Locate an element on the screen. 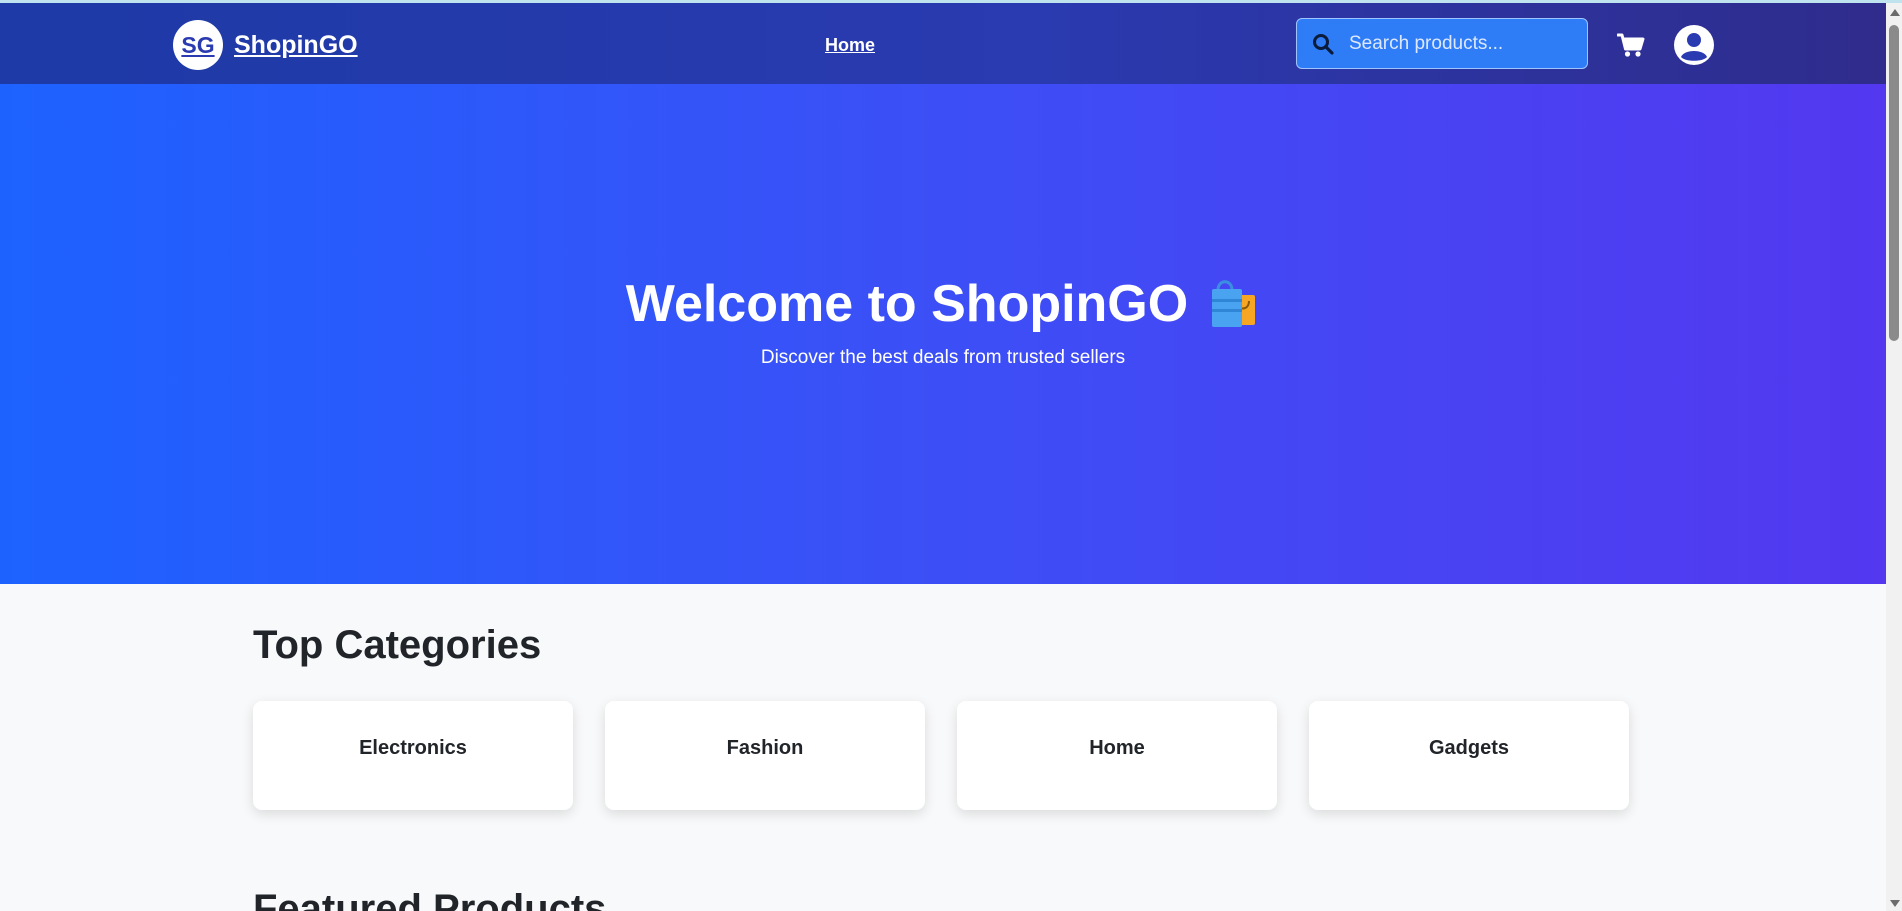 Image resolution: width=1902 pixels, height=911 pixels. category-card-gadgets: Gadgets is located at coordinates (1469, 755).